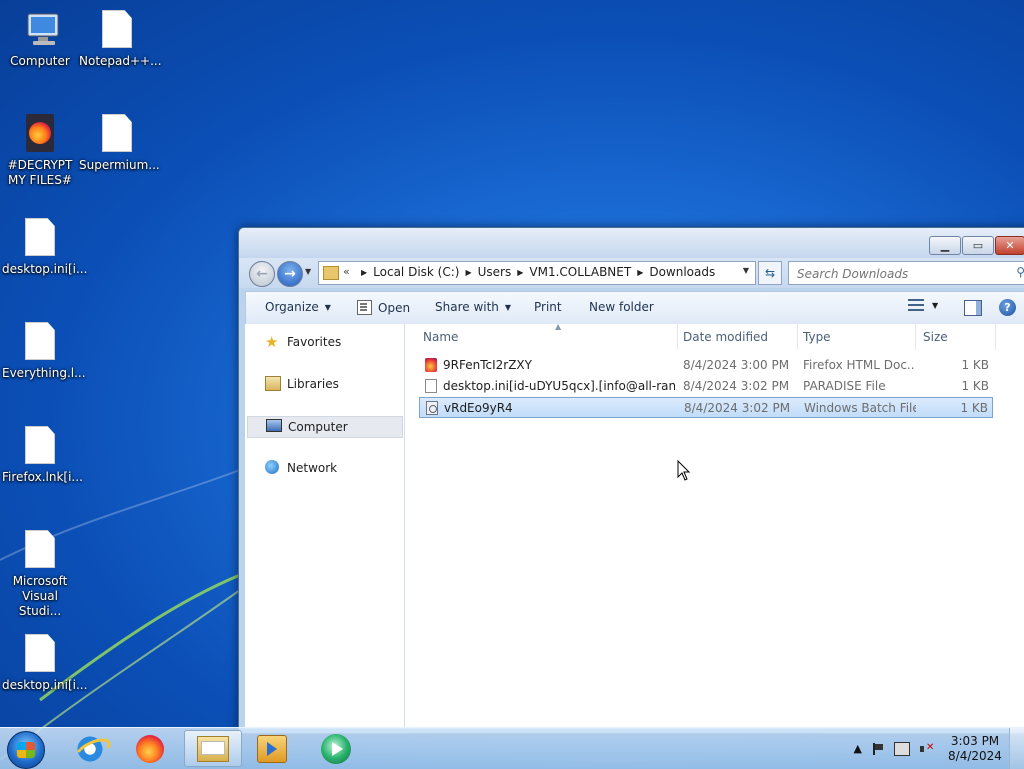 The width and height of the screenshot is (1024, 769). I want to click on organize-button: Organize ▼, so click(298, 307).